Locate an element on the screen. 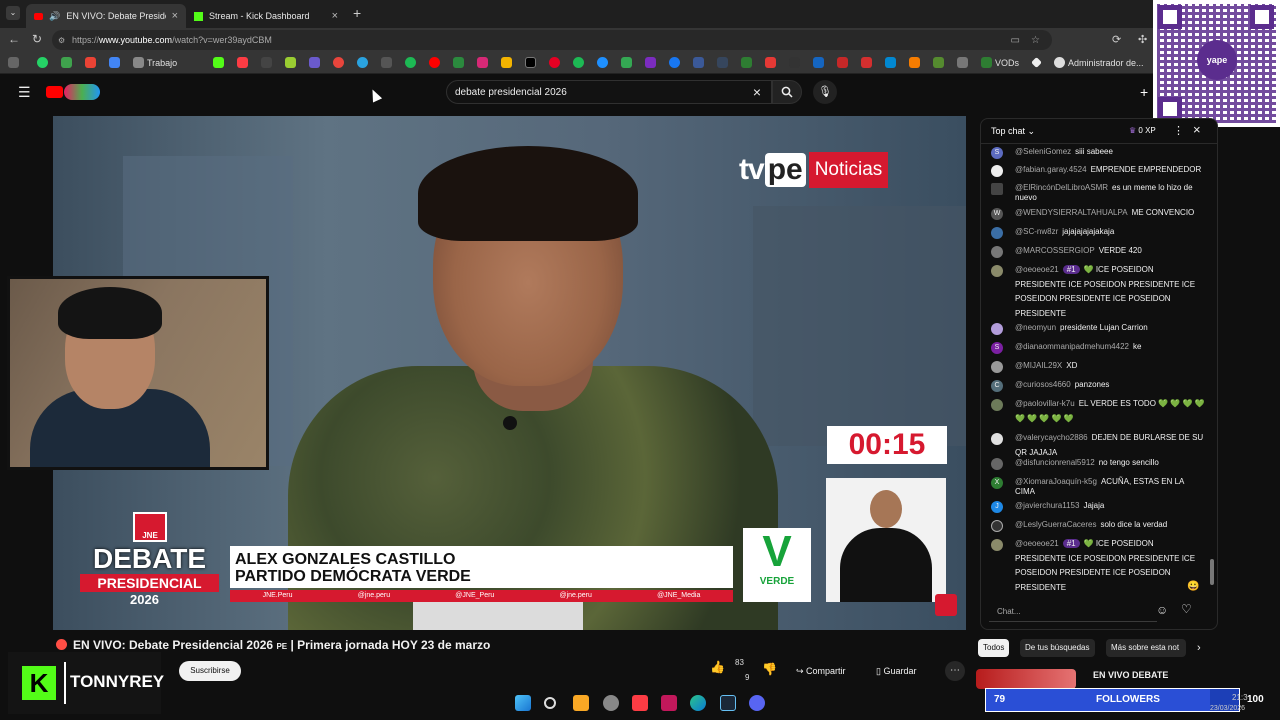 This screenshot has width=1280, height=720. kick-bookmark-icon is located at coordinates (218, 62).